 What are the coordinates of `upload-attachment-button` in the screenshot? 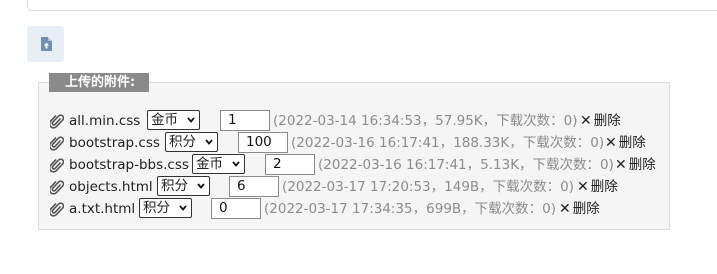 It's located at (45, 44).